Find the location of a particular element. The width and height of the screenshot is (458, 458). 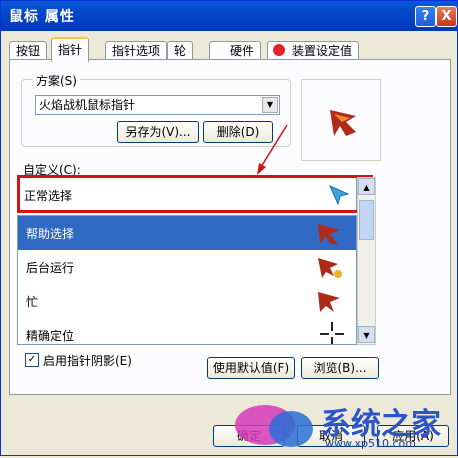

list-item: 帮助选择 is located at coordinates (187, 233).